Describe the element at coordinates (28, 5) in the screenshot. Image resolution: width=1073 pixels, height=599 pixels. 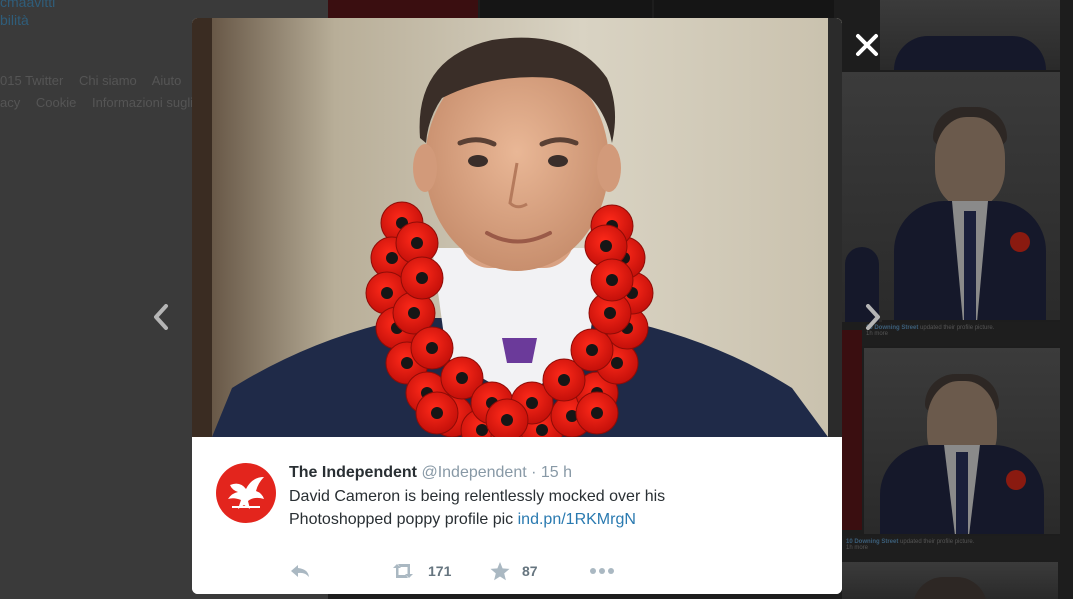
I see `bg-text-line: cmaavitti` at that location.